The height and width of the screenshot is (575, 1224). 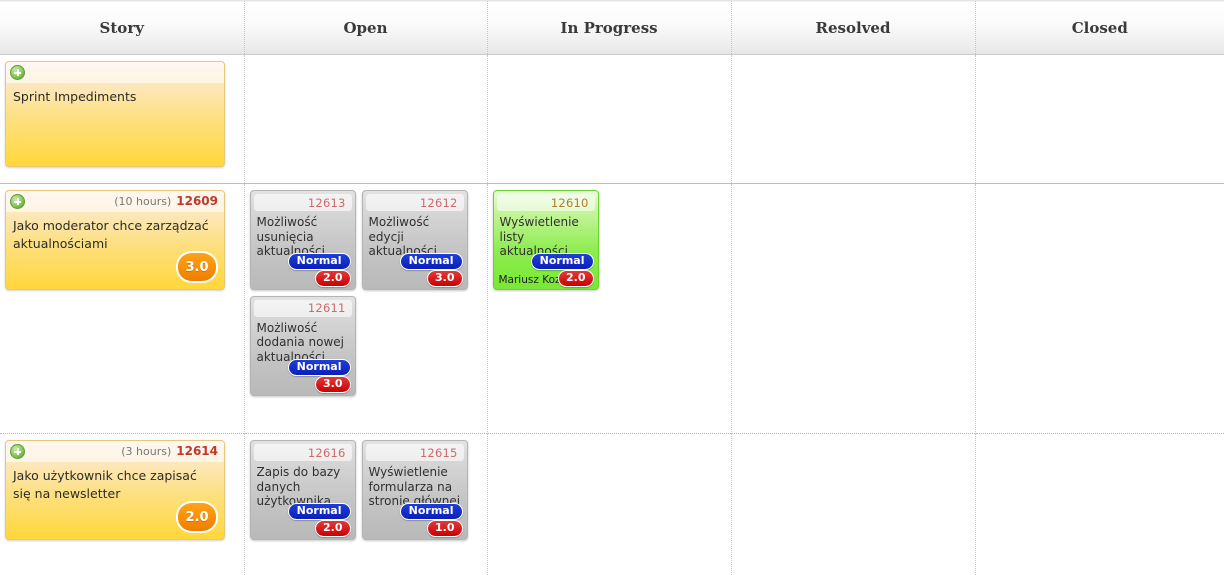 What do you see at coordinates (122, 28) in the screenshot?
I see `column-header-story: Story` at bounding box center [122, 28].